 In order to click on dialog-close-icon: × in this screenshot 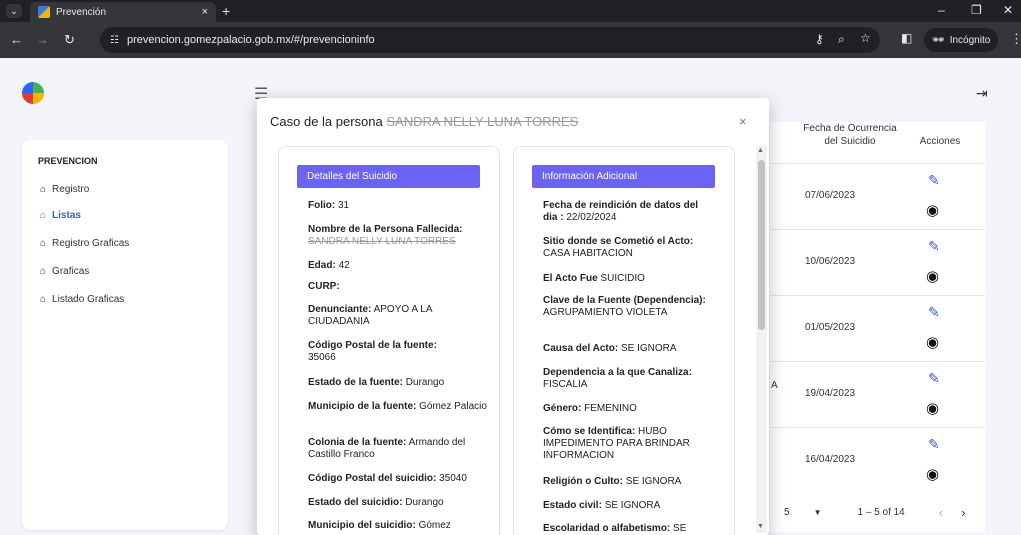, I will do `click(743, 121)`.